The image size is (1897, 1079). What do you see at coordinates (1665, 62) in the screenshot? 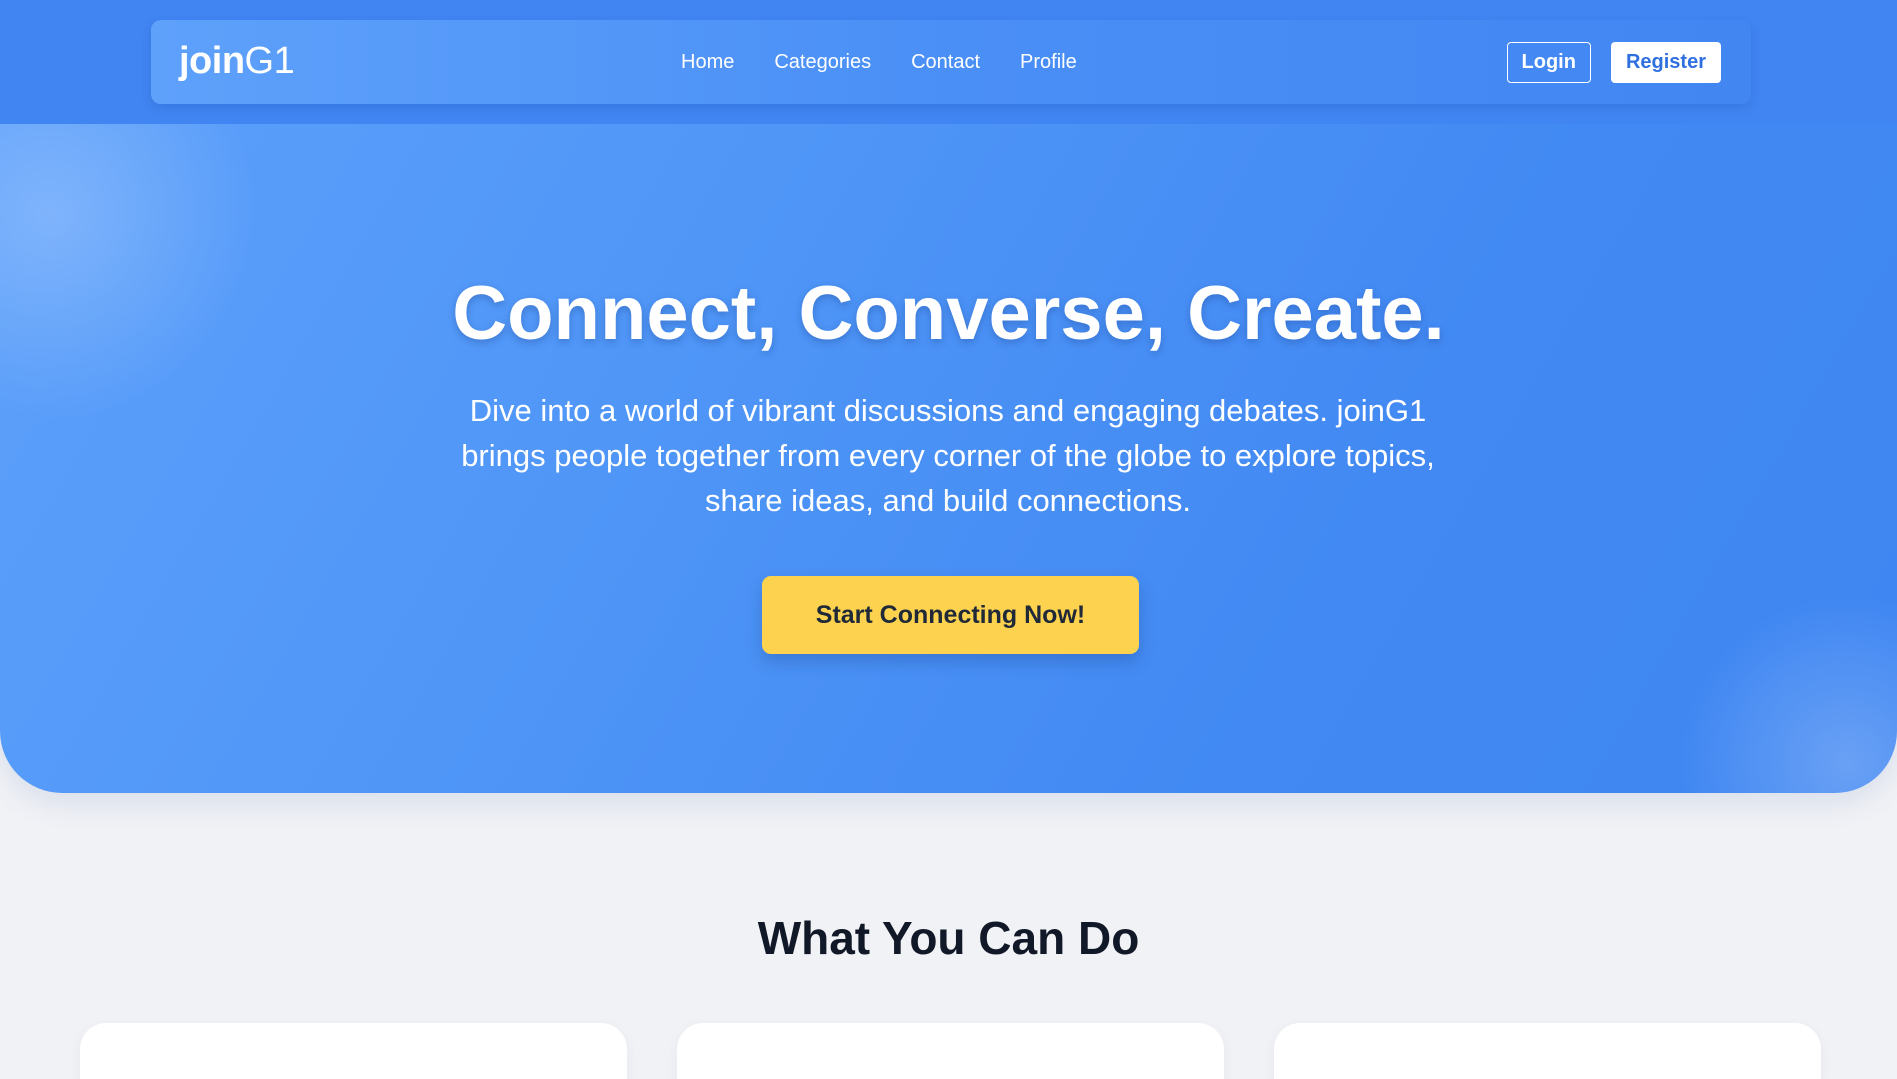
I see `register-button: Register` at bounding box center [1665, 62].